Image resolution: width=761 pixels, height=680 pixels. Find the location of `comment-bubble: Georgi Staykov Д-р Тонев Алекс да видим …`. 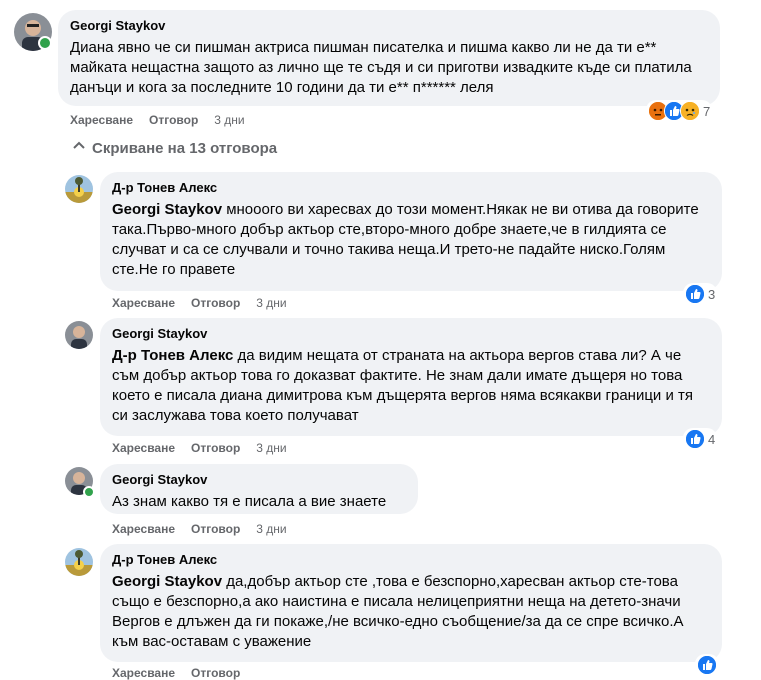

comment-bubble: Georgi Staykov Д-р Тонев Алекс да видим … is located at coordinates (411, 377).